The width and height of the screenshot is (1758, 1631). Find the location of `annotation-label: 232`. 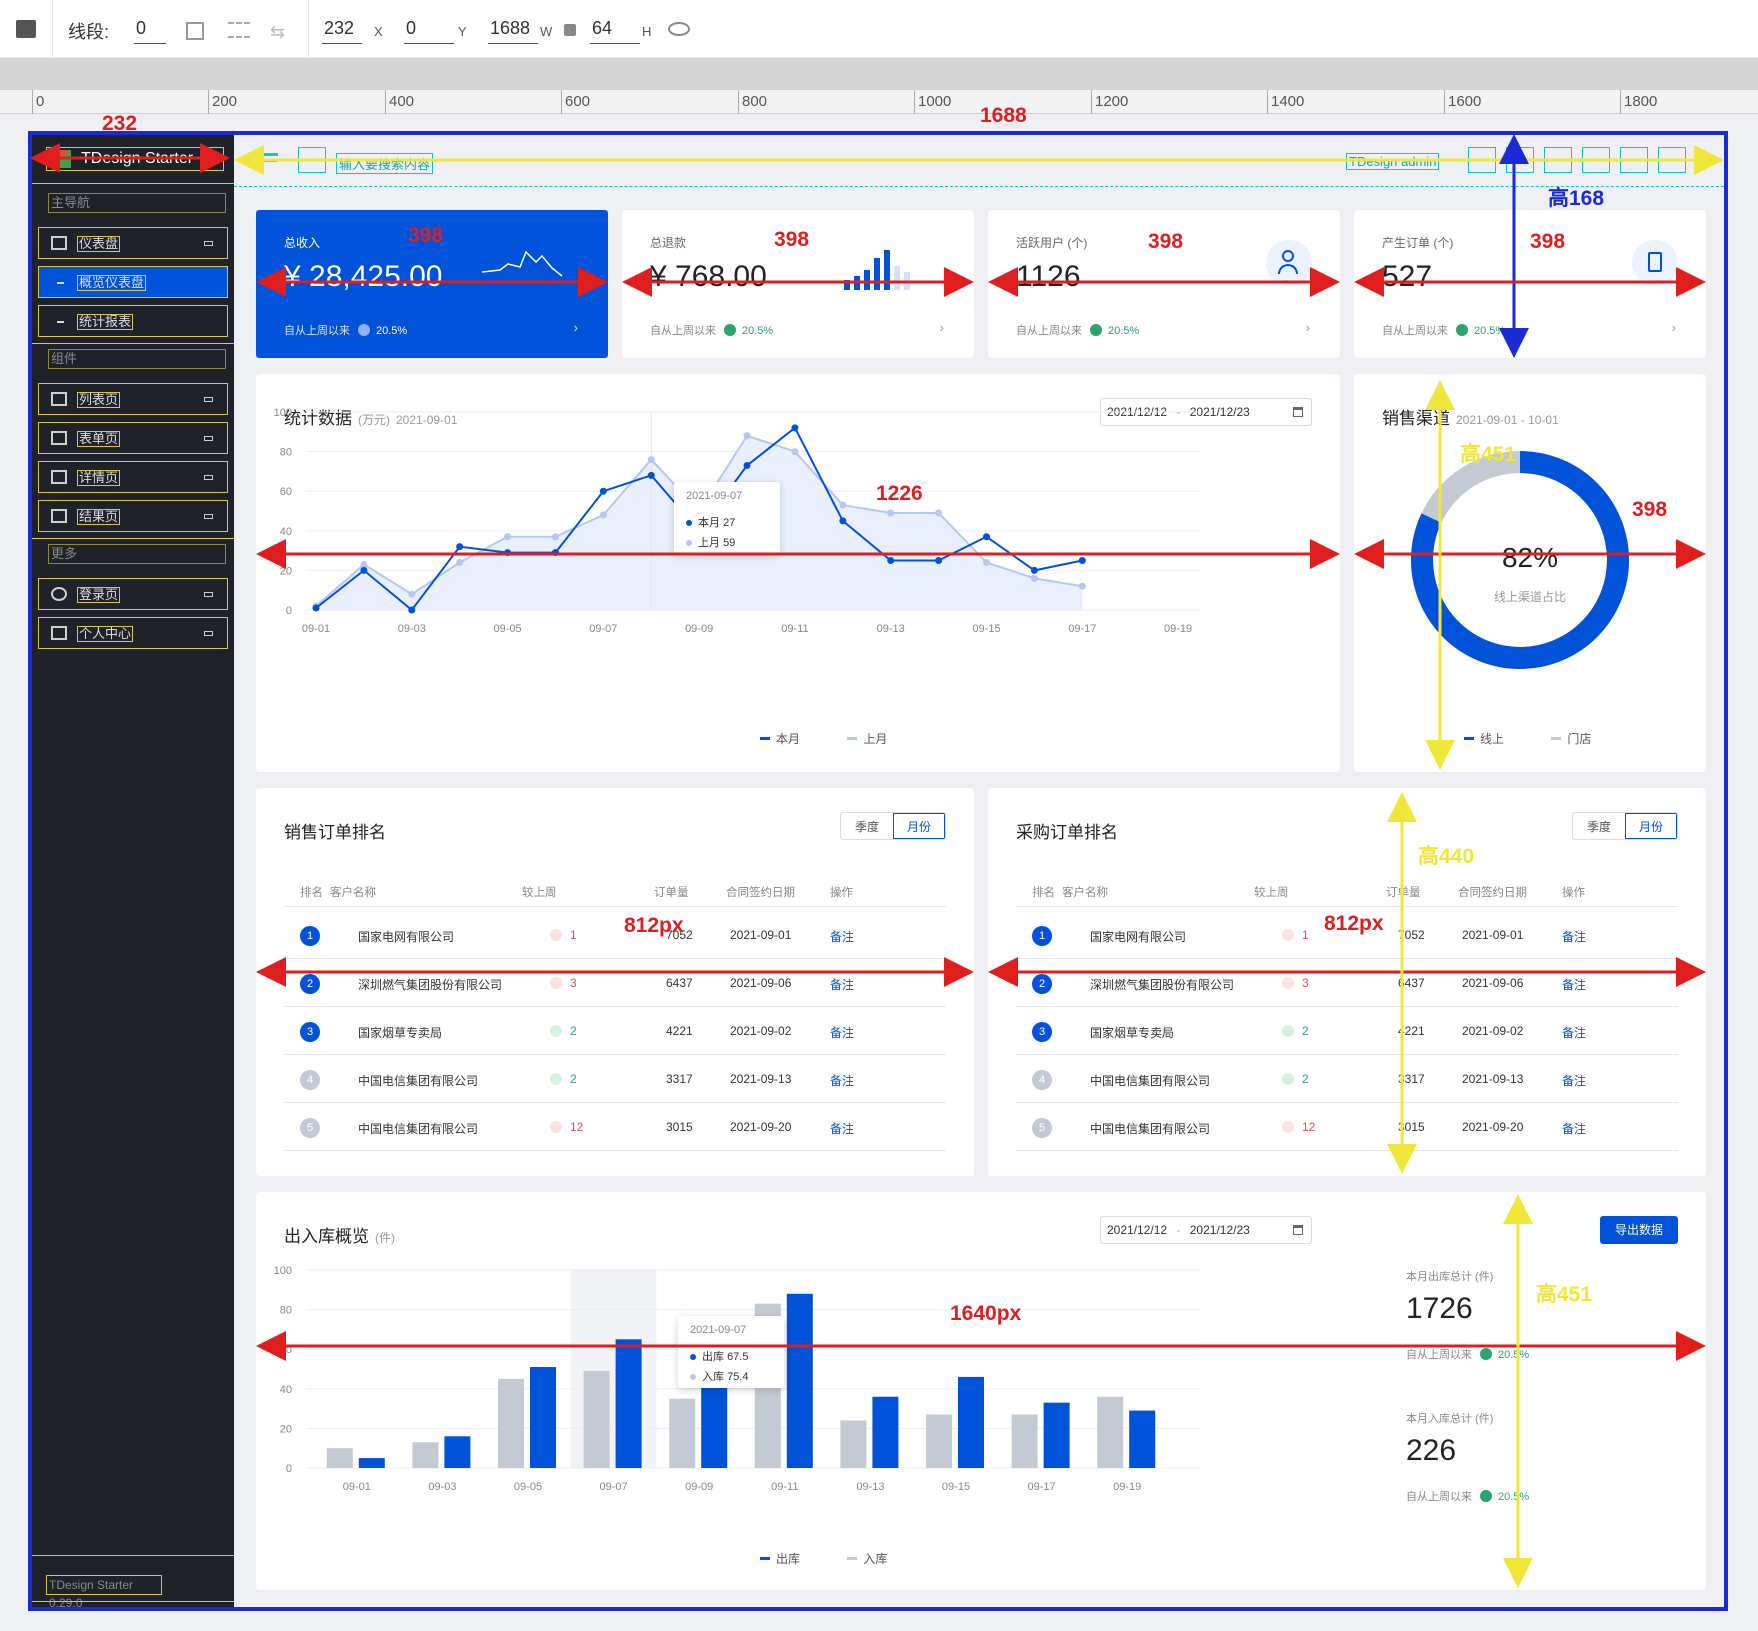

annotation-label: 232 is located at coordinates (120, 123).